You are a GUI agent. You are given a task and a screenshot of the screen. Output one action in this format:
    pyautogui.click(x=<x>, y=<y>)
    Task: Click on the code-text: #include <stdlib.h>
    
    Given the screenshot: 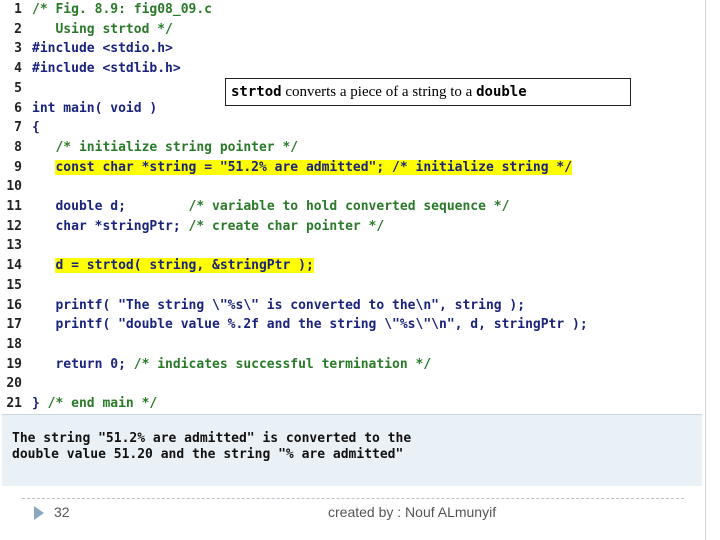 What is the action you would take?
    pyautogui.click(x=106, y=69)
    